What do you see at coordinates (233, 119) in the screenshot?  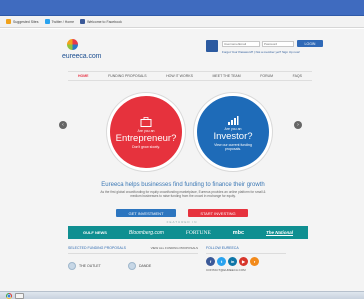 I see `bar-chart-icon` at bounding box center [233, 119].